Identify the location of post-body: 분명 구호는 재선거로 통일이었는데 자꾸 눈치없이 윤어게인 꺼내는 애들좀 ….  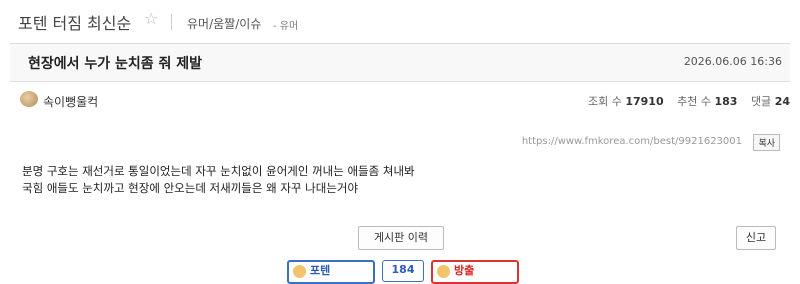
(218, 180).